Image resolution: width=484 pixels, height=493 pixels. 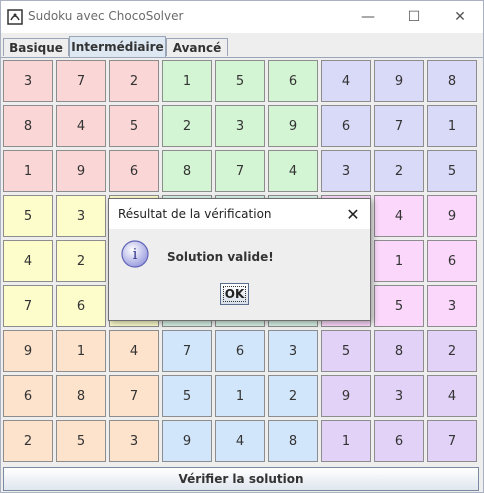 I want to click on dialog-close-button: ✕, so click(x=353, y=214).